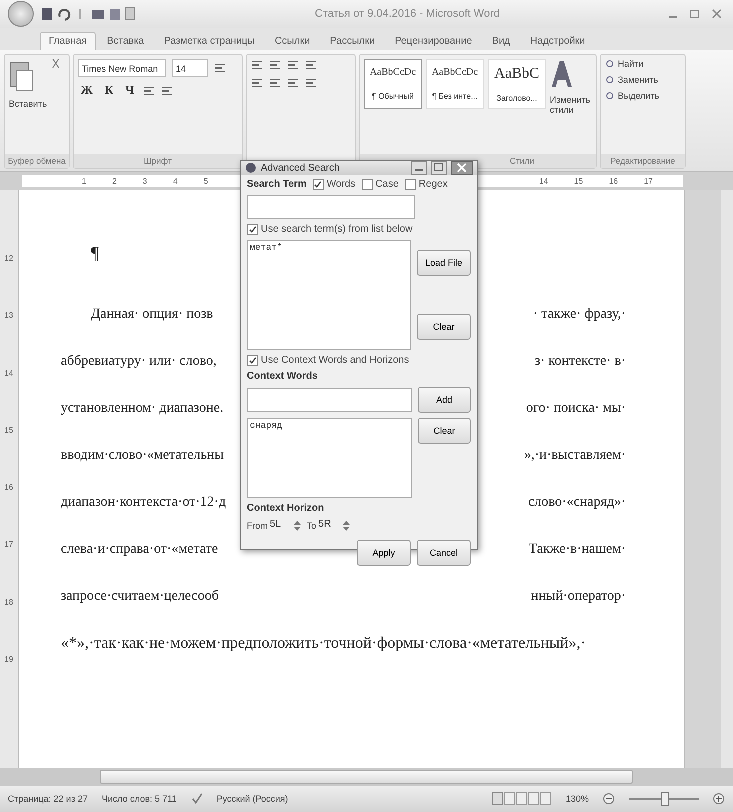 The width and height of the screenshot is (733, 812). What do you see at coordinates (329, 458) in the screenshot?
I see `context-words-list: снаряд` at bounding box center [329, 458].